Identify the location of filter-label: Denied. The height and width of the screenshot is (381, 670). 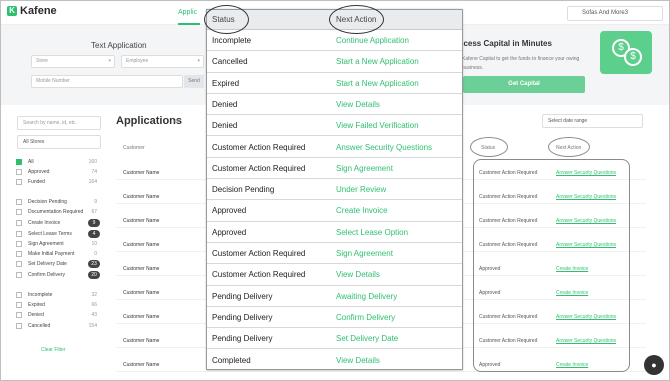
(36, 315).